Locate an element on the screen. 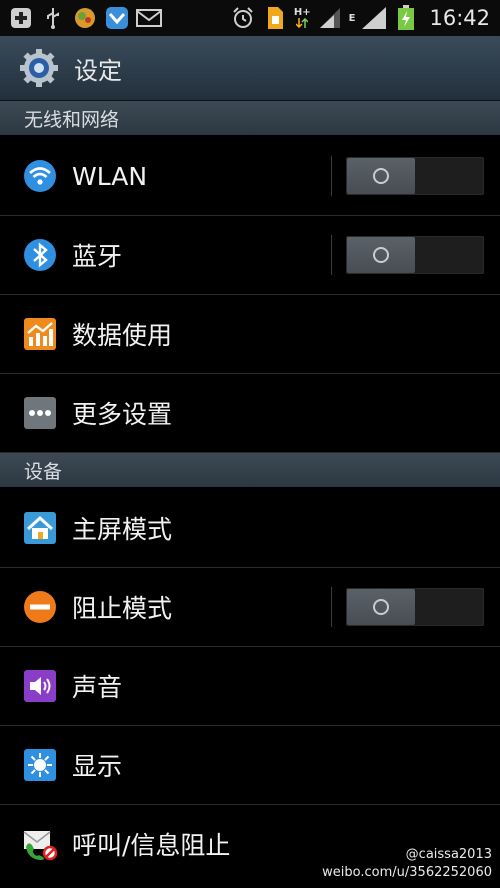 This screenshot has height=888, width=500. section-header-wireless: 无线和网络 is located at coordinates (250, 118).